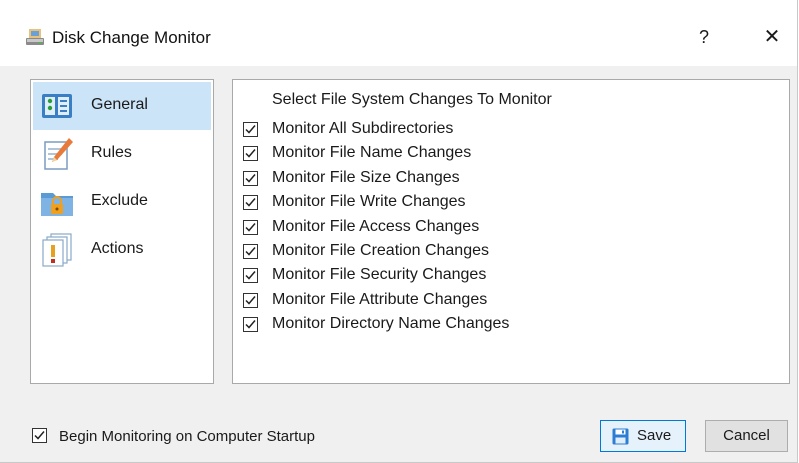  What do you see at coordinates (372, 152) in the screenshot?
I see `option-label: Monitor File Name Changes` at bounding box center [372, 152].